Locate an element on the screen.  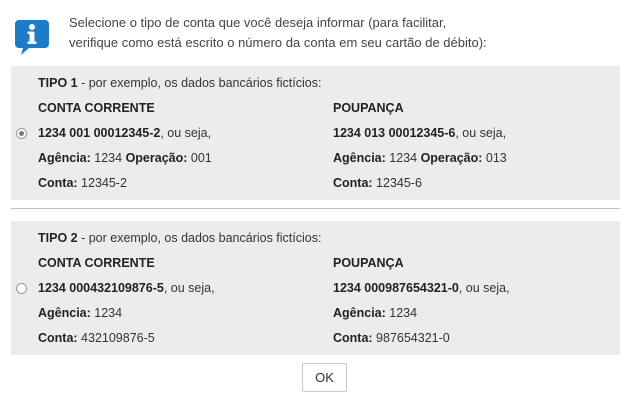
tipo-2-corrente-suffix: , ou seja, is located at coordinates (189, 288).